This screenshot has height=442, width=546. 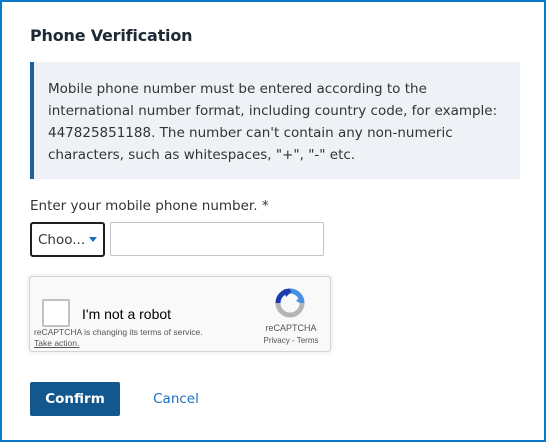 I want to click on phone-label: Enter your mobile phone number. *, so click(x=149, y=206).